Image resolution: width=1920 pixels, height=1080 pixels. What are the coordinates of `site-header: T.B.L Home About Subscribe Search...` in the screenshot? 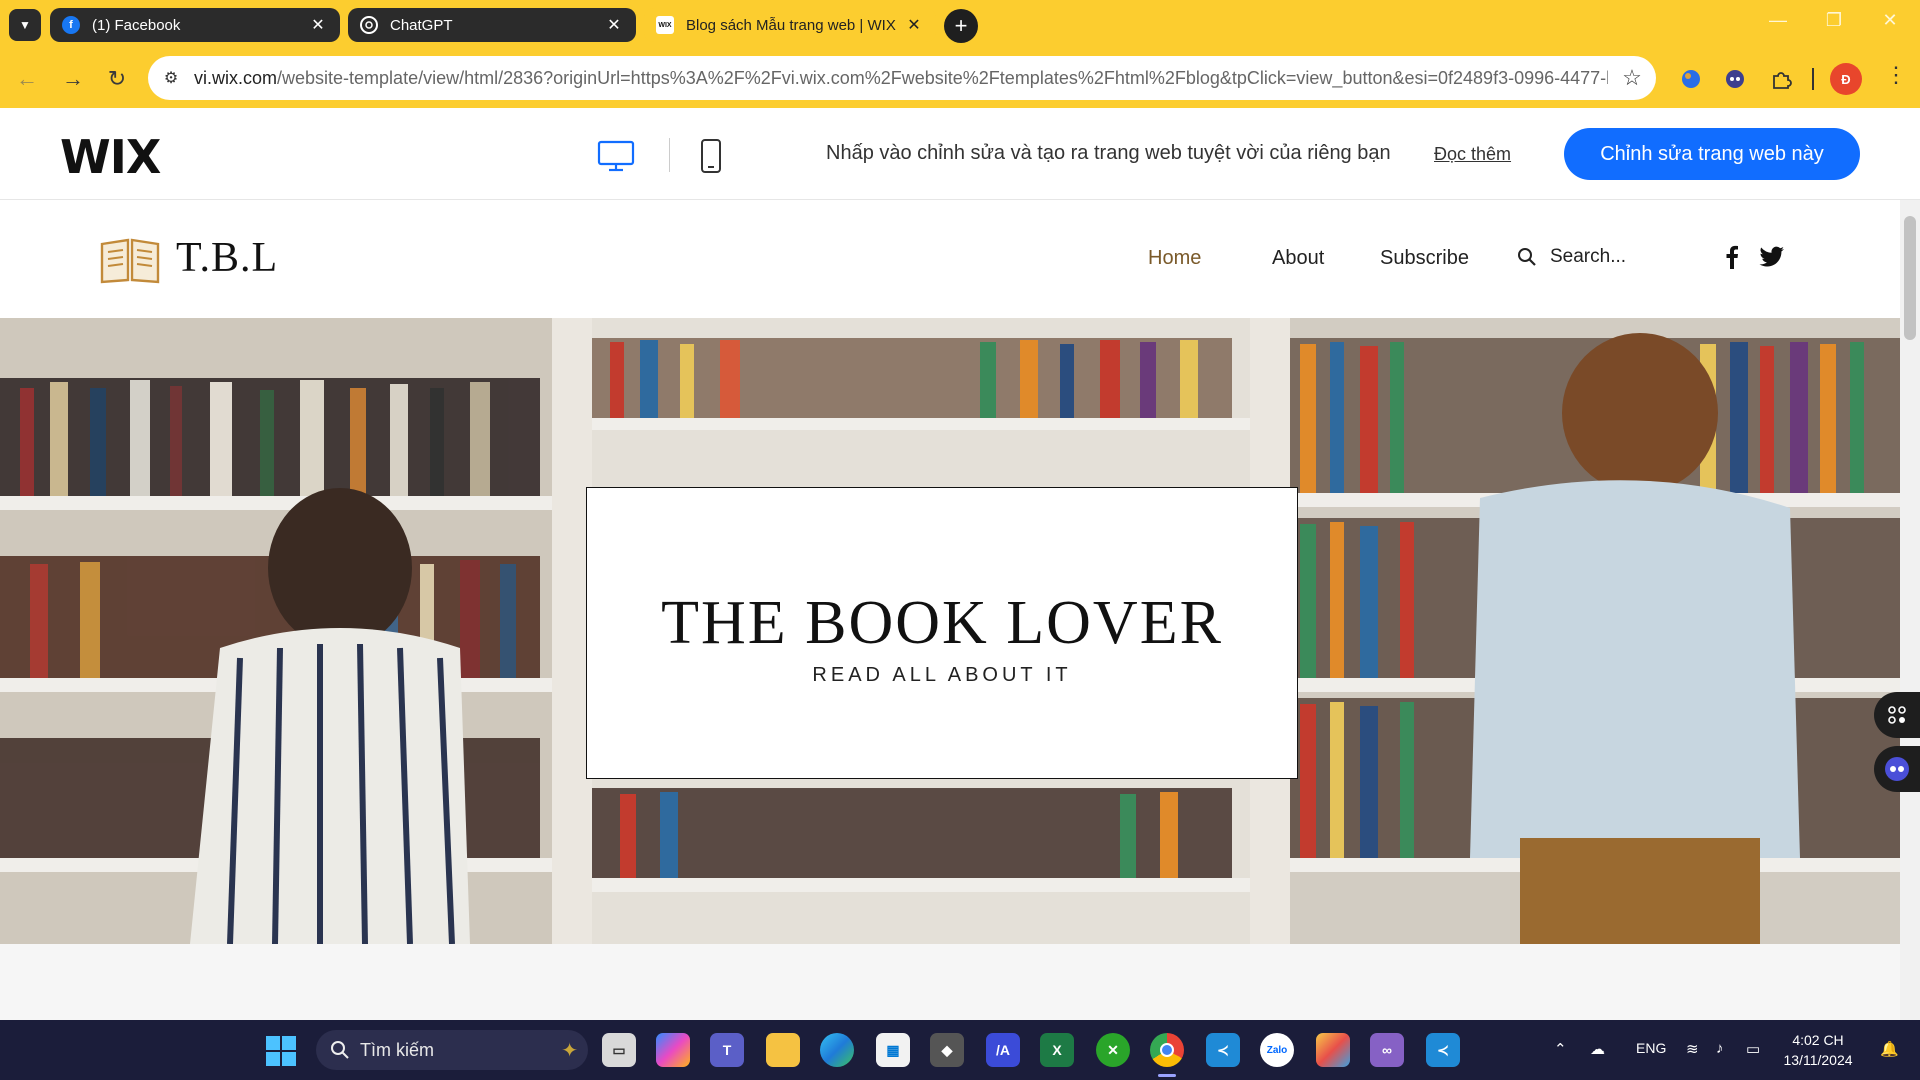 It's located at (950, 259).